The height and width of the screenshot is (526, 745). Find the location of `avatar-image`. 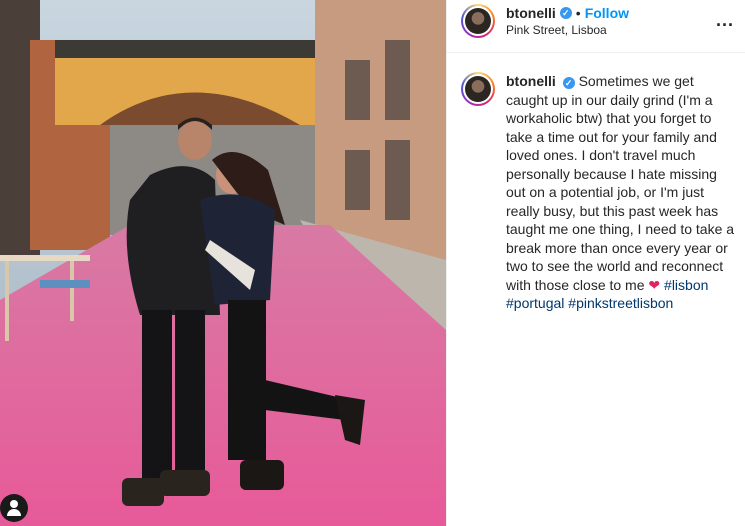

avatar-image is located at coordinates (478, 21).